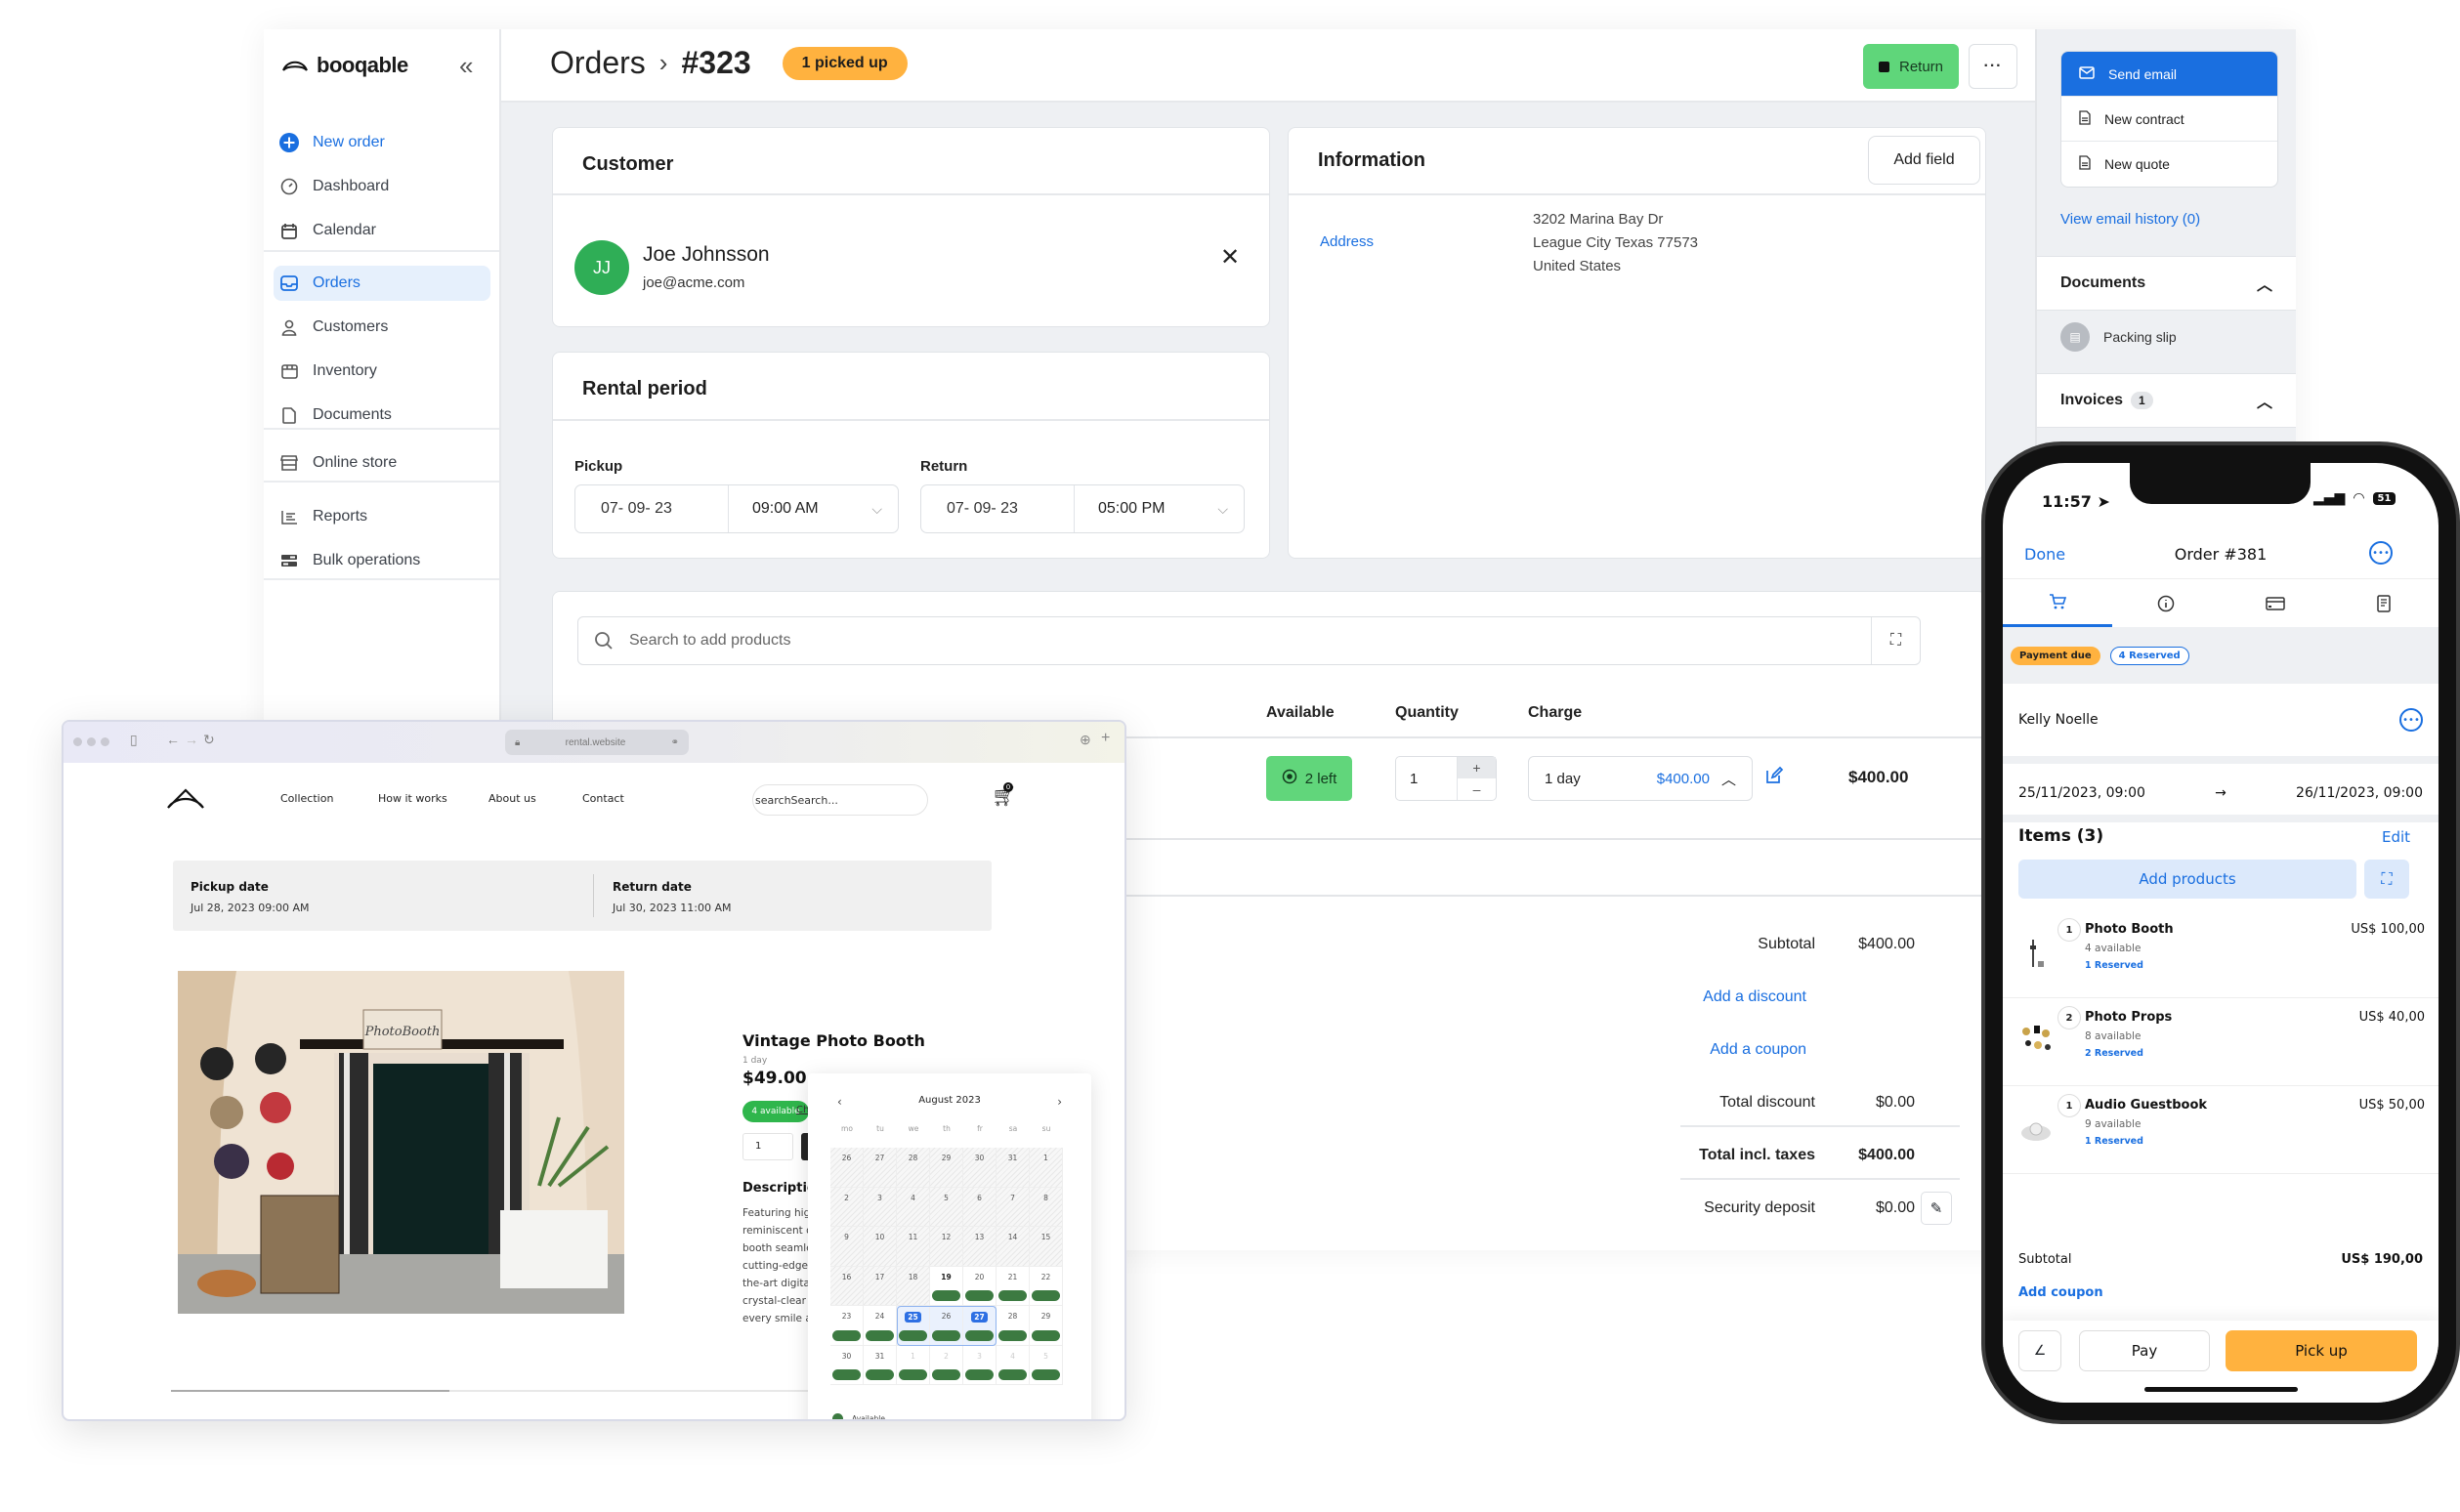  What do you see at coordinates (2384, 603) in the screenshot?
I see `tab-documents` at bounding box center [2384, 603].